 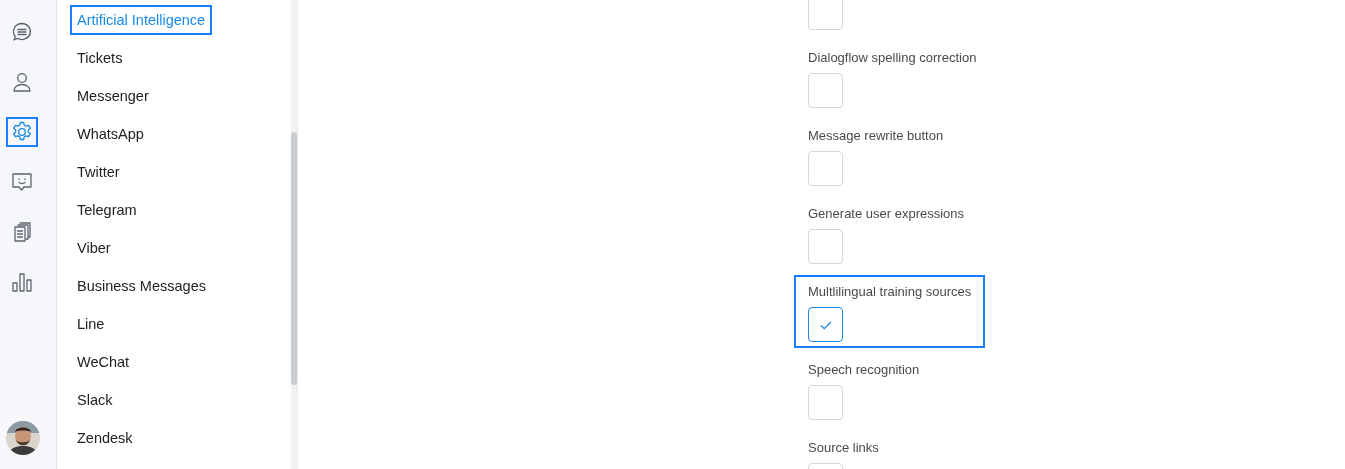 What do you see at coordinates (103, 362) in the screenshot?
I see `sidebar-item: WeChat` at bounding box center [103, 362].